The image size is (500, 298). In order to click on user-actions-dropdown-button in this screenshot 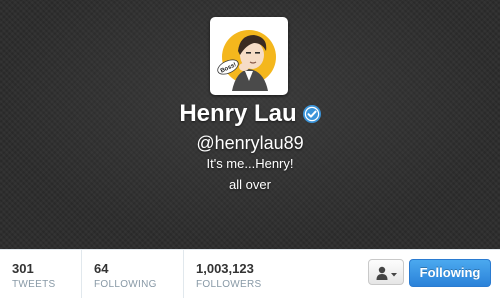, I will do `click(386, 272)`.